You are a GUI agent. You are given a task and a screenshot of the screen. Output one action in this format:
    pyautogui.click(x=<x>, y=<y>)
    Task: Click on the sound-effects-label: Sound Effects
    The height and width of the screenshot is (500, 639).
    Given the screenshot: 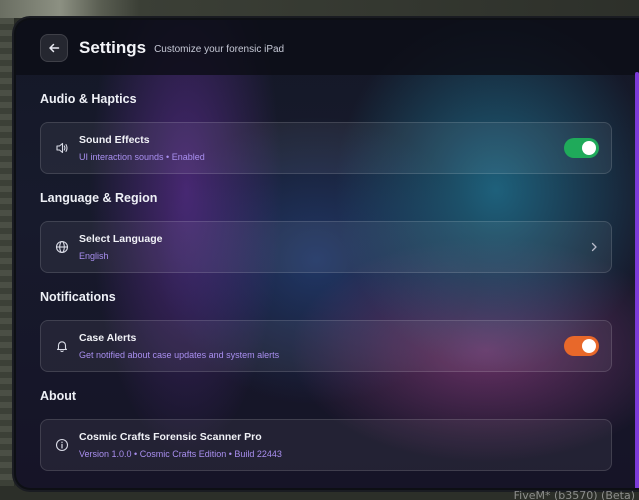 What is the action you would take?
    pyautogui.click(x=114, y=140)
    